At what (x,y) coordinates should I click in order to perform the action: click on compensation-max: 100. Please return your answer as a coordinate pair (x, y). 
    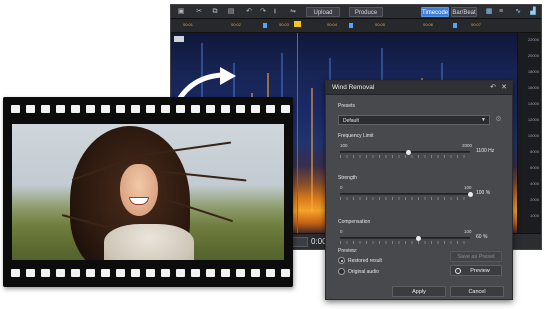
    Looking at the image, I should click on (468, 231).